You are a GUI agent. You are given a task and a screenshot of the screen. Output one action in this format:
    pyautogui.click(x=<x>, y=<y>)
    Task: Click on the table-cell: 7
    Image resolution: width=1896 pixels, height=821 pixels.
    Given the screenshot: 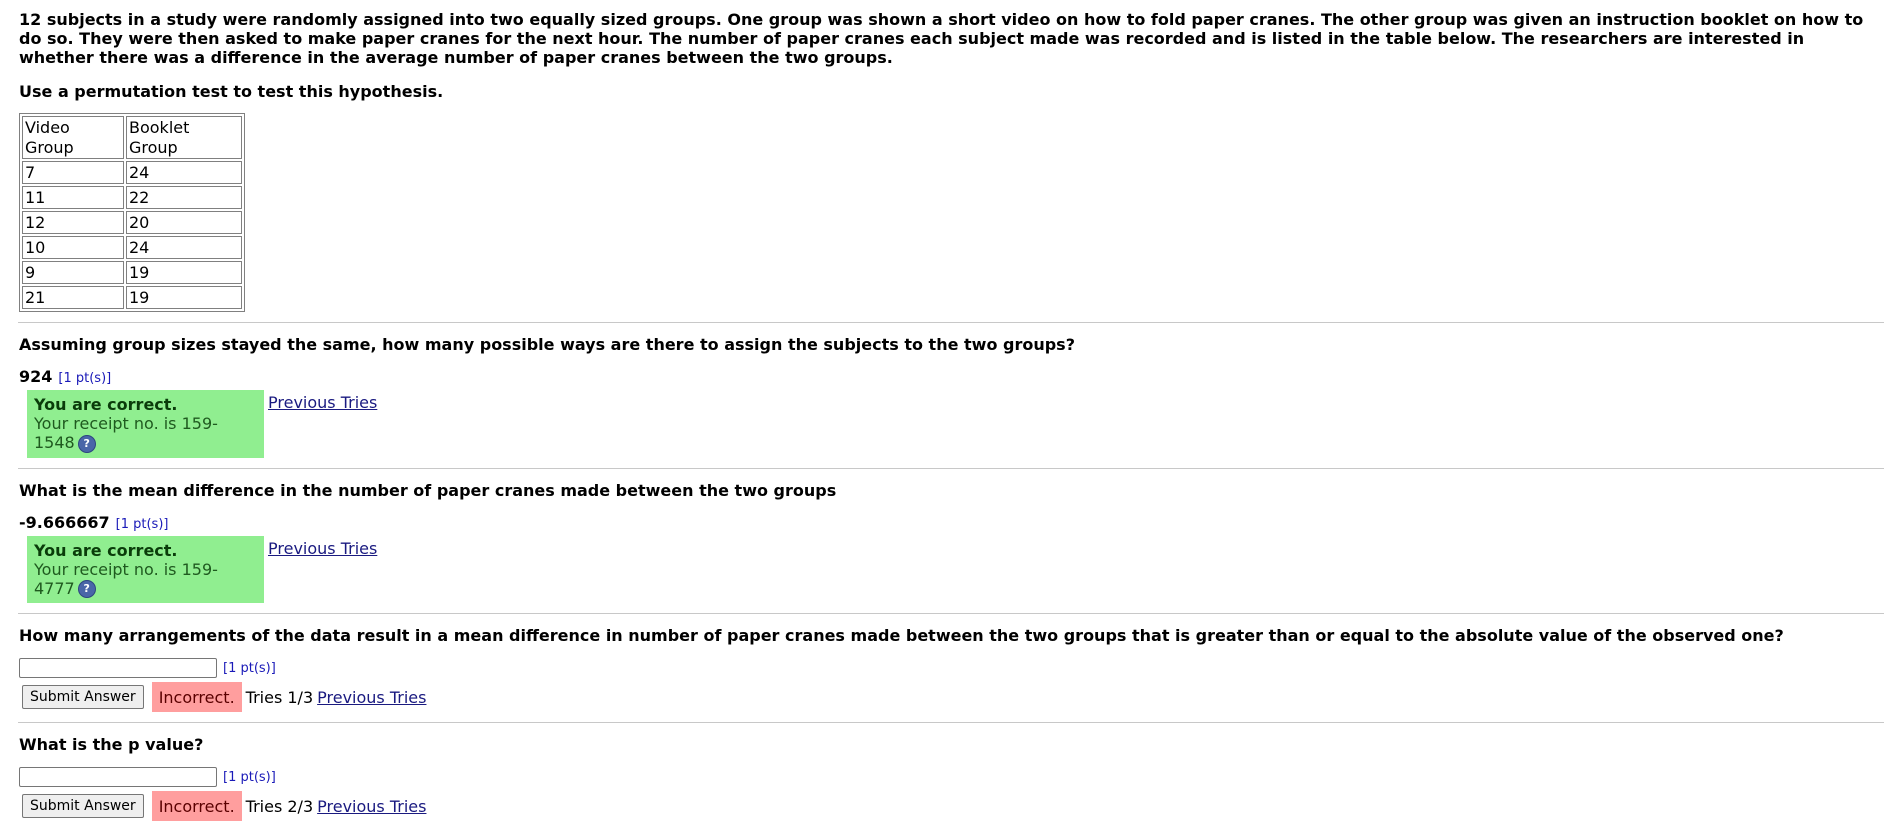 What is the action you would take?
    pyautogui.click(x=73, y=172)
    